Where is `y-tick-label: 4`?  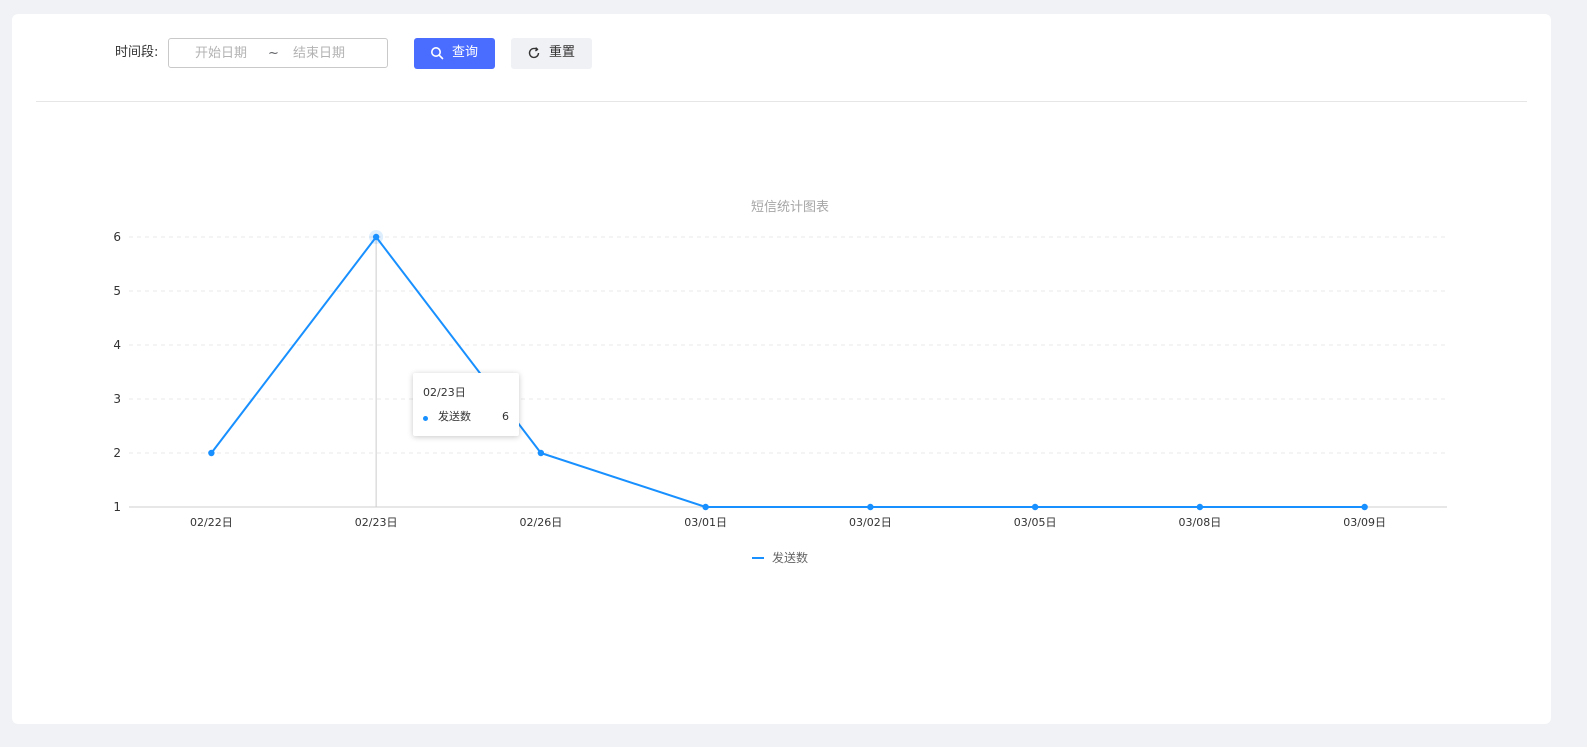
y-tick-label: 4 is located at coordinates (117, 345).